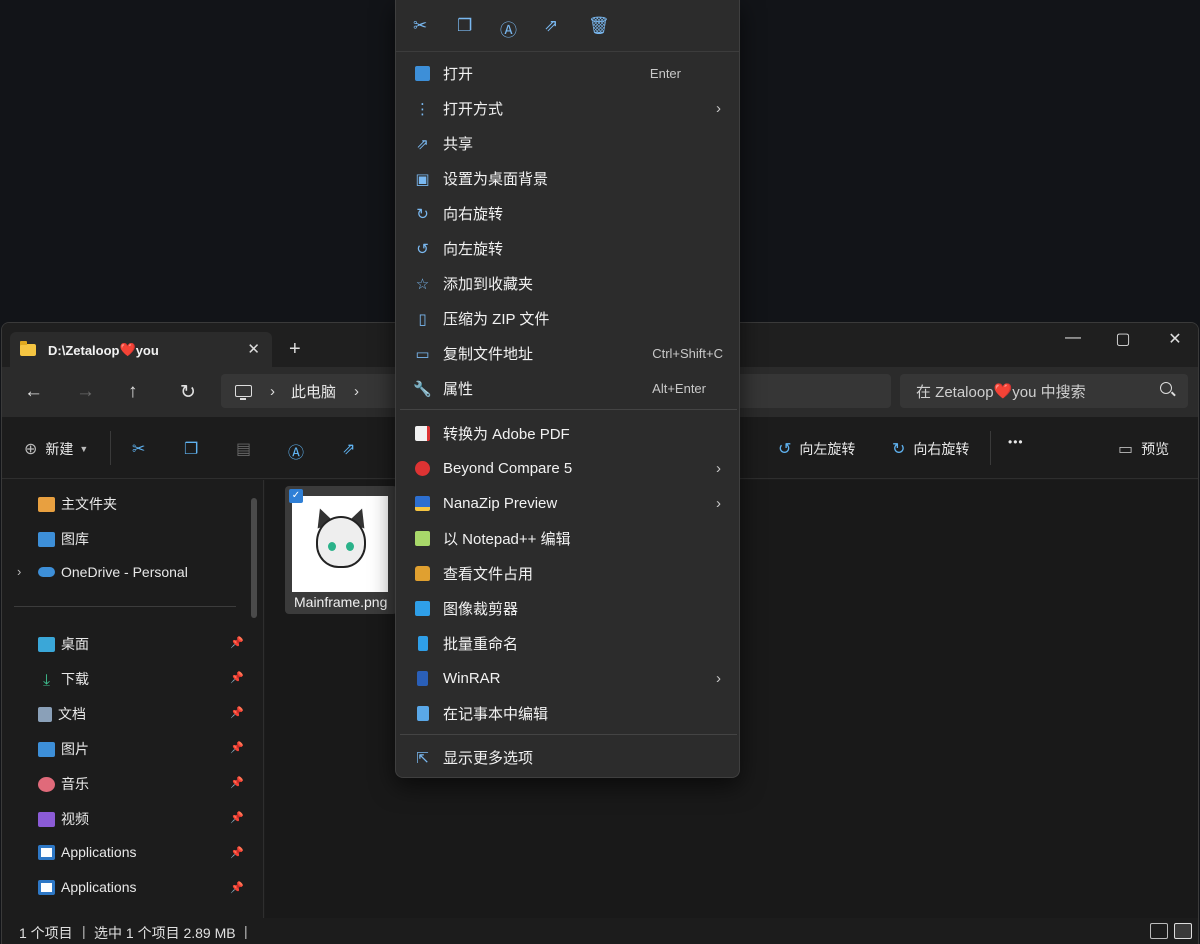 This screenshot has width=1200, height=944. I want to click on tab-close-icon: ✕, so click(253, 349).